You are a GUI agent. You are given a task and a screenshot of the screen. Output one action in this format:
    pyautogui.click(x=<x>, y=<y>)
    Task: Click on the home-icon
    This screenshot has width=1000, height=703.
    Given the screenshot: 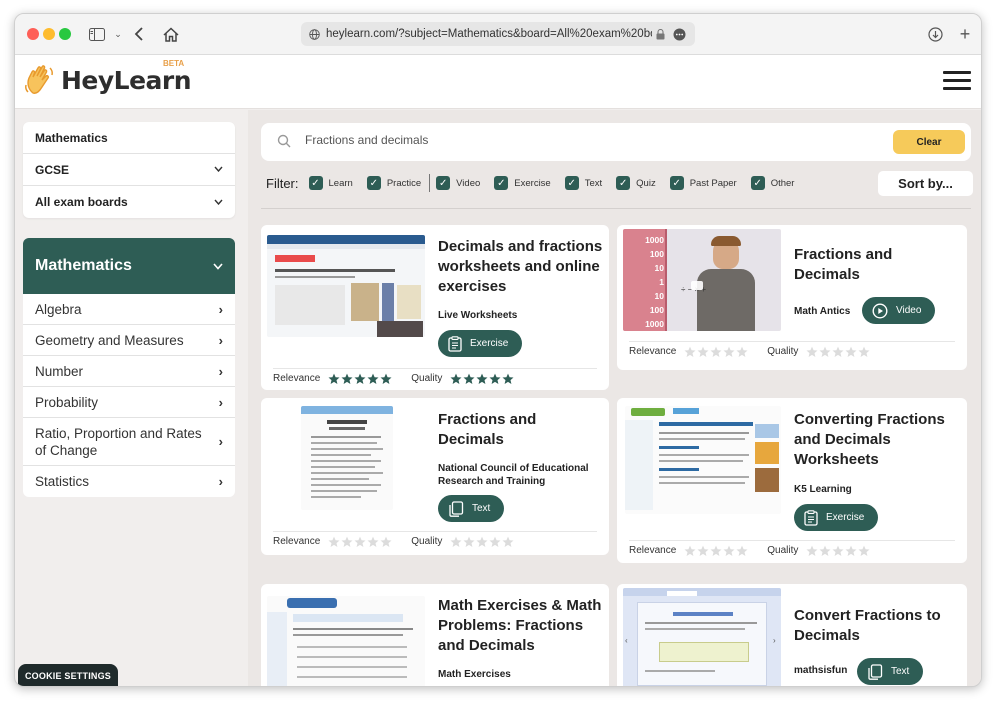 What is the action you would take?
    pyautogui.click(x=171, y=34)
    